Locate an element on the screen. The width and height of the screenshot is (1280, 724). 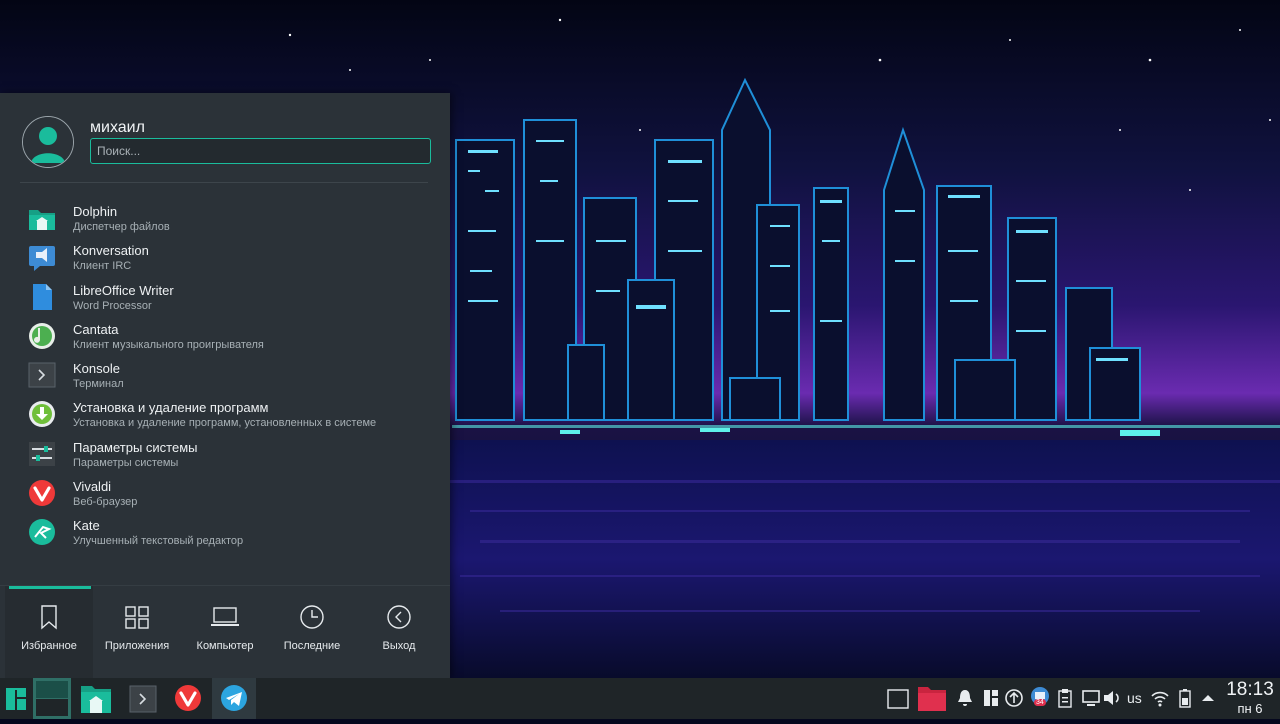
app-description: Клиент IRC is located at coordinates (102, 266).